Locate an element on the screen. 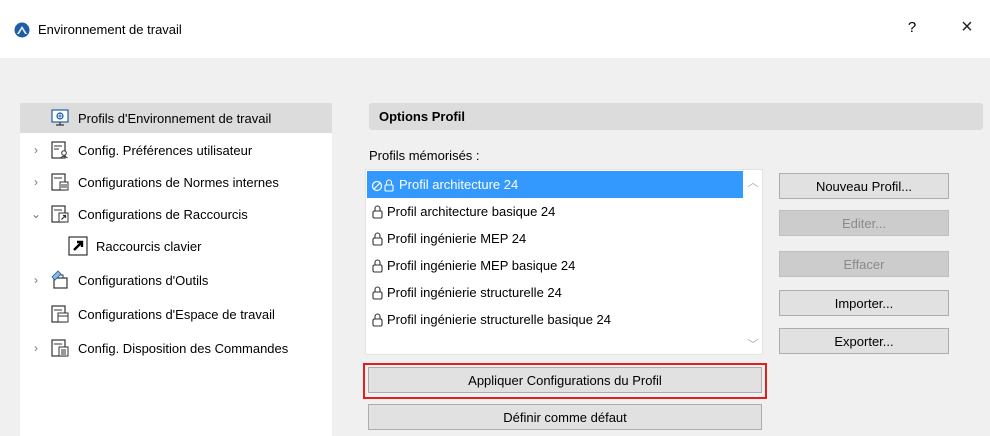 The image size is (990, 436). list-item: Profil ingénierie MEP basique 24 is located at coordinates (555, 265).